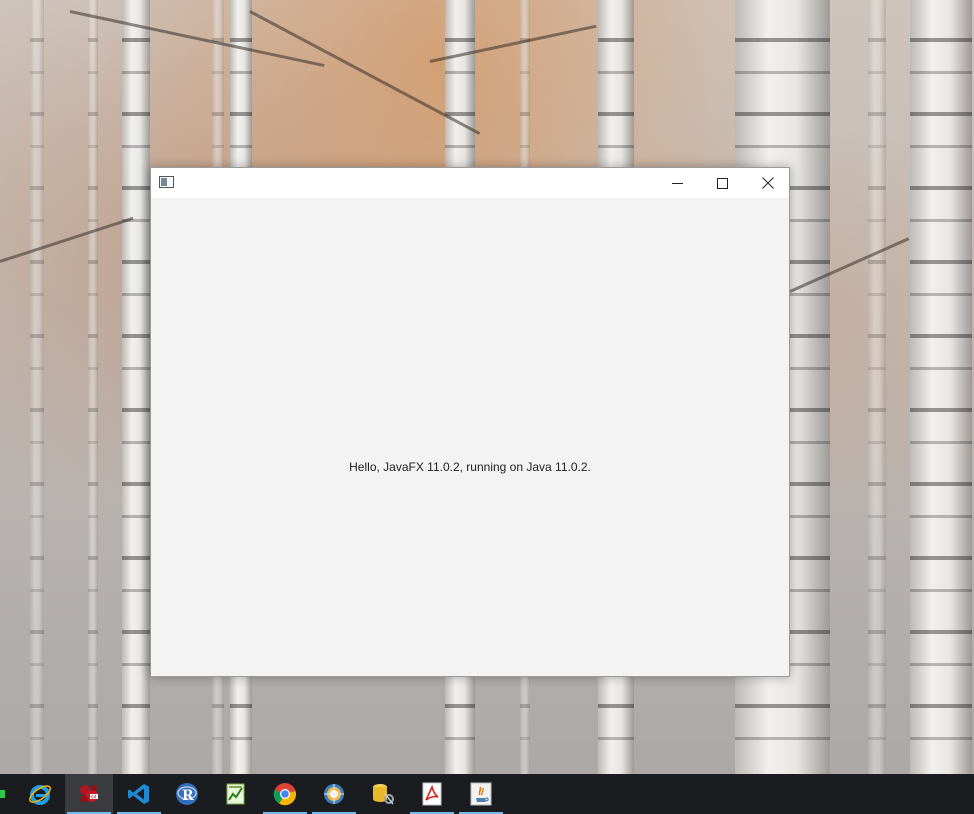 The width and height of the screenshot is (974, 814). Describe the element at coordinates (94, 798) in the screenshot. I see `svg-text: 64` at that location.